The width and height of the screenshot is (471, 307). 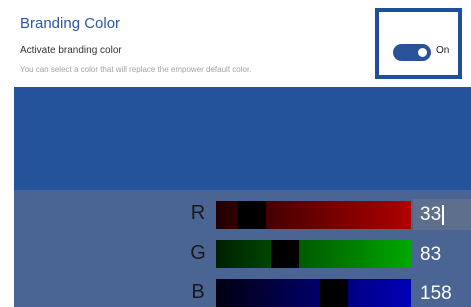 What do you see at coordinates (252, 215) in the screenshot?
I see `red-slider-thumb` at bounding box center [252, 215].